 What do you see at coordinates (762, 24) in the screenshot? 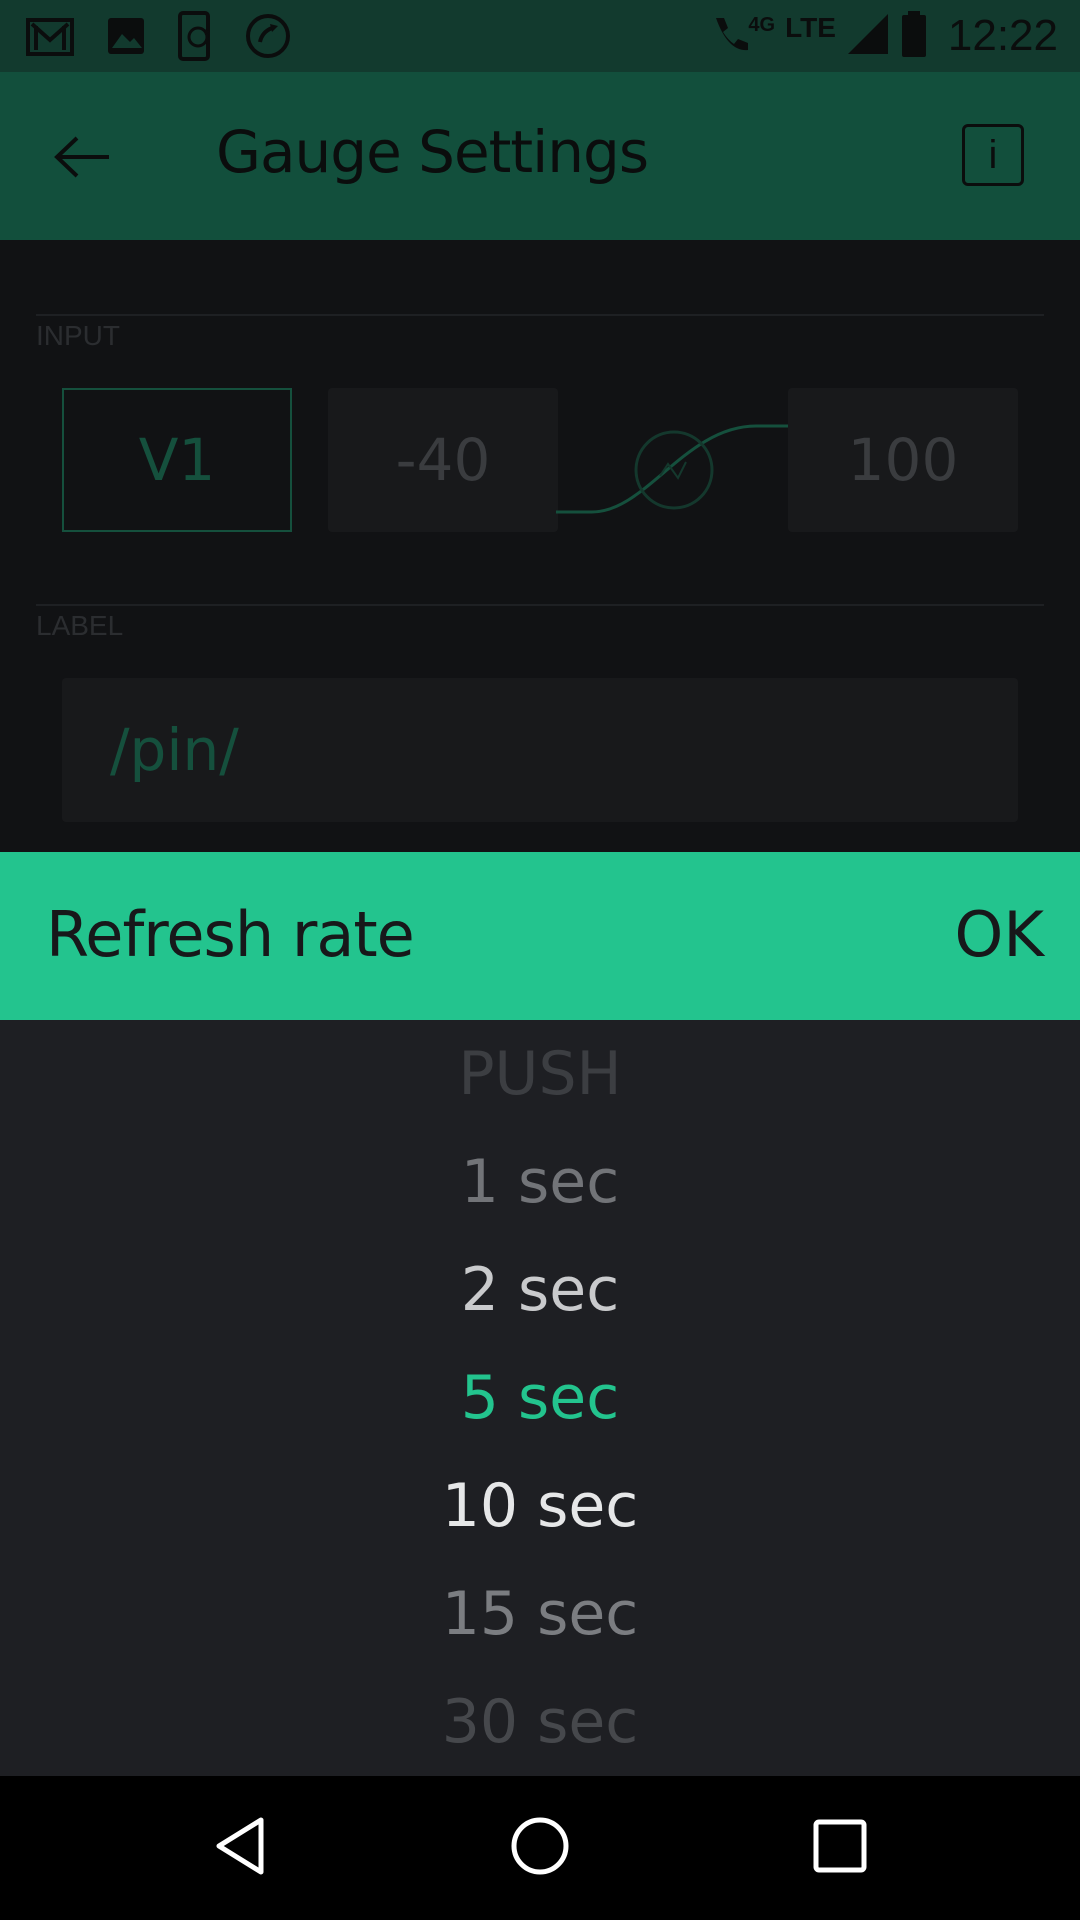
I see `network-4g-label: 4G` at bounding box center [762, 24].